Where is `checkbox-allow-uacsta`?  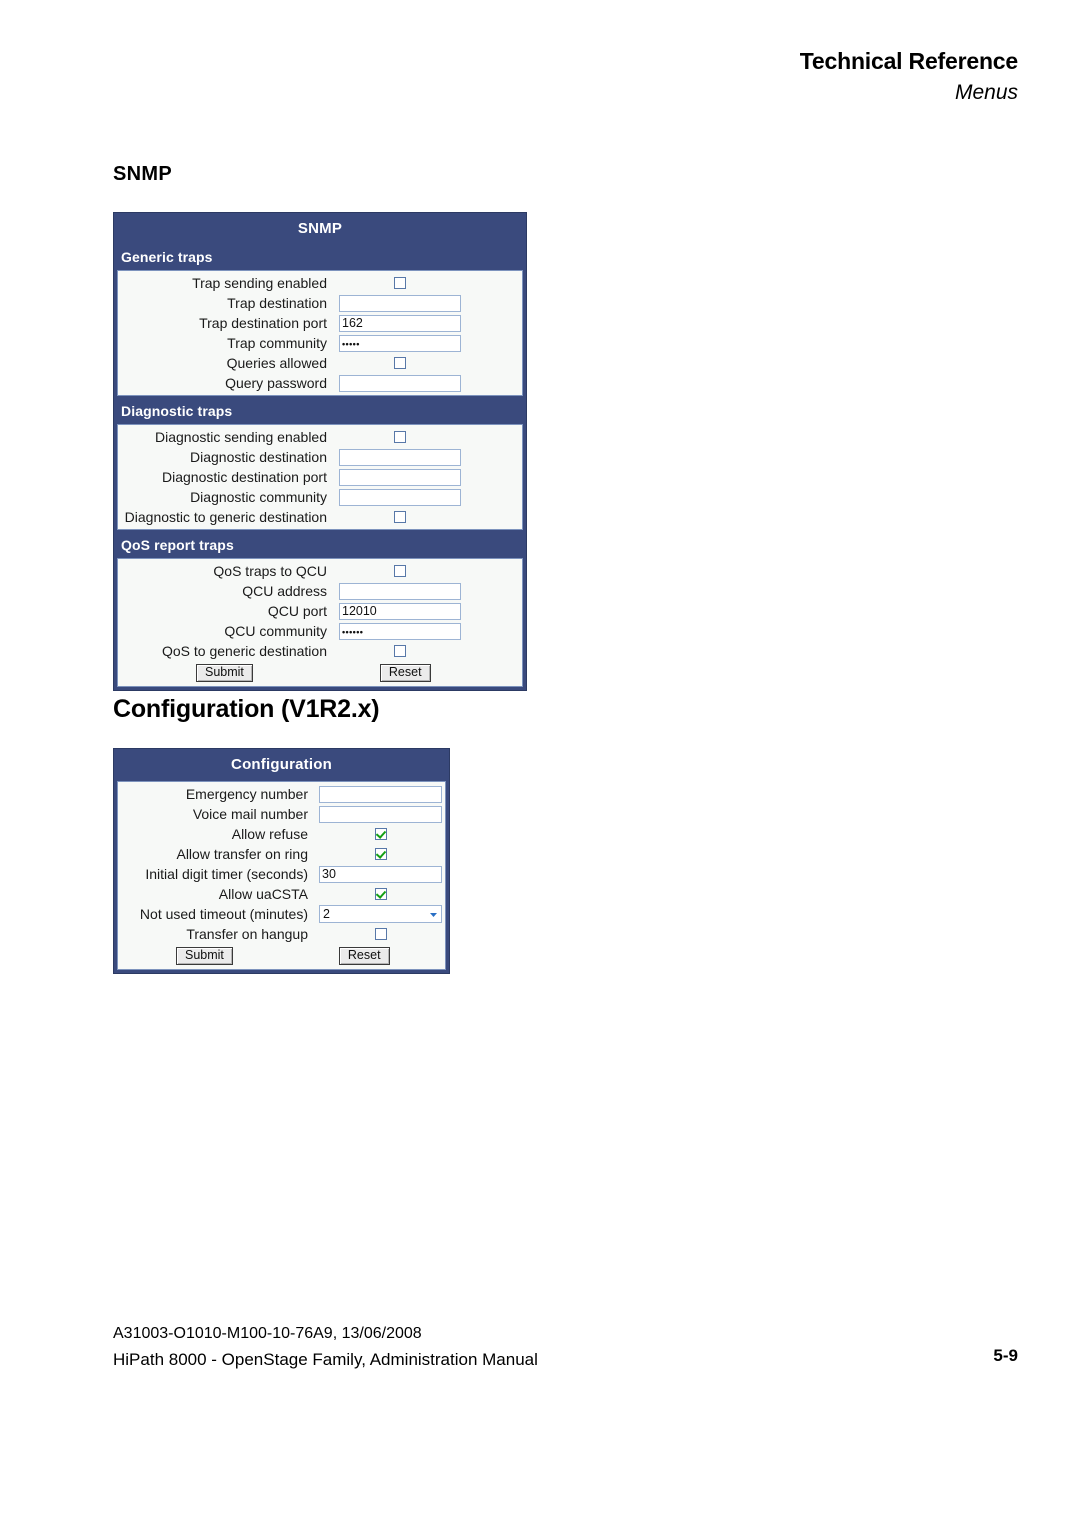
checkbox-allow-uacsta is located at coordinates (380, 894).